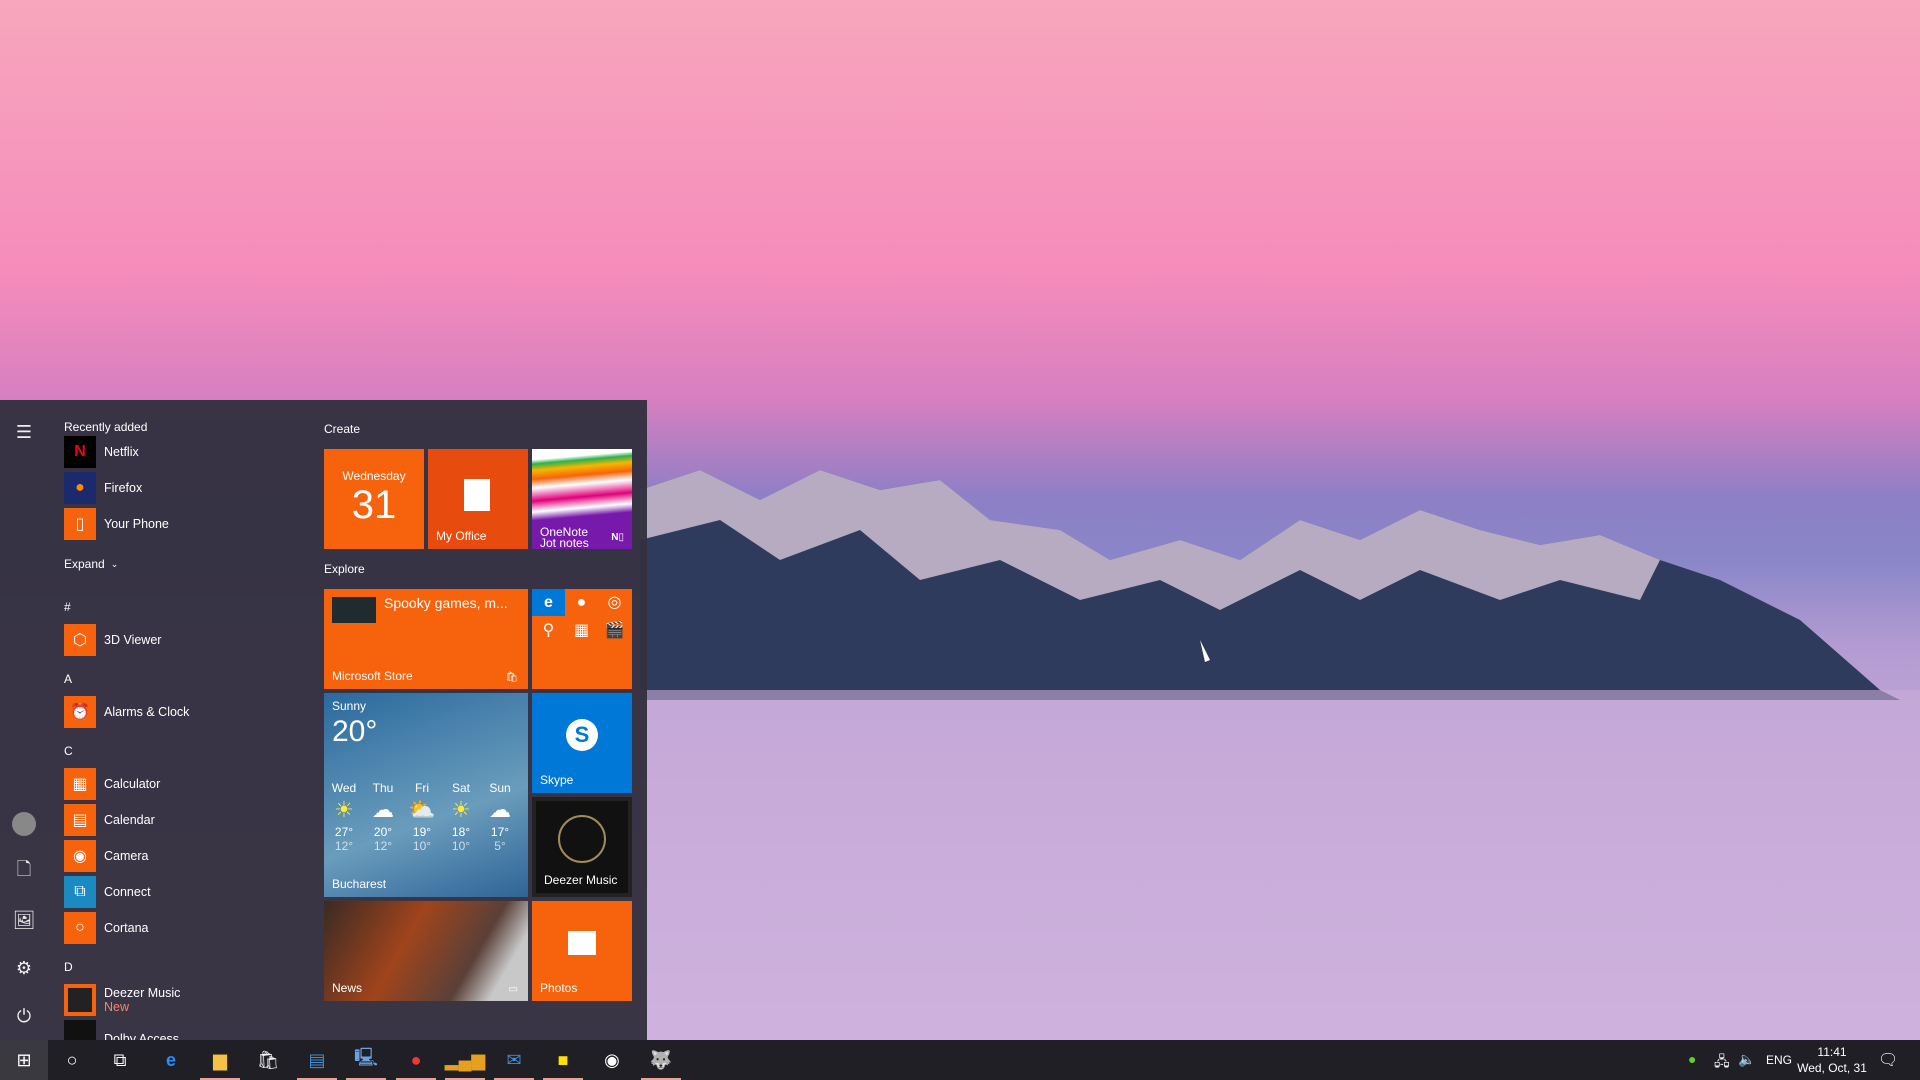 The image size is (1920, 1080). Describe the element at coordinates (582, 839) in the screenshot. I see `compass-artwork-icon` at that location.